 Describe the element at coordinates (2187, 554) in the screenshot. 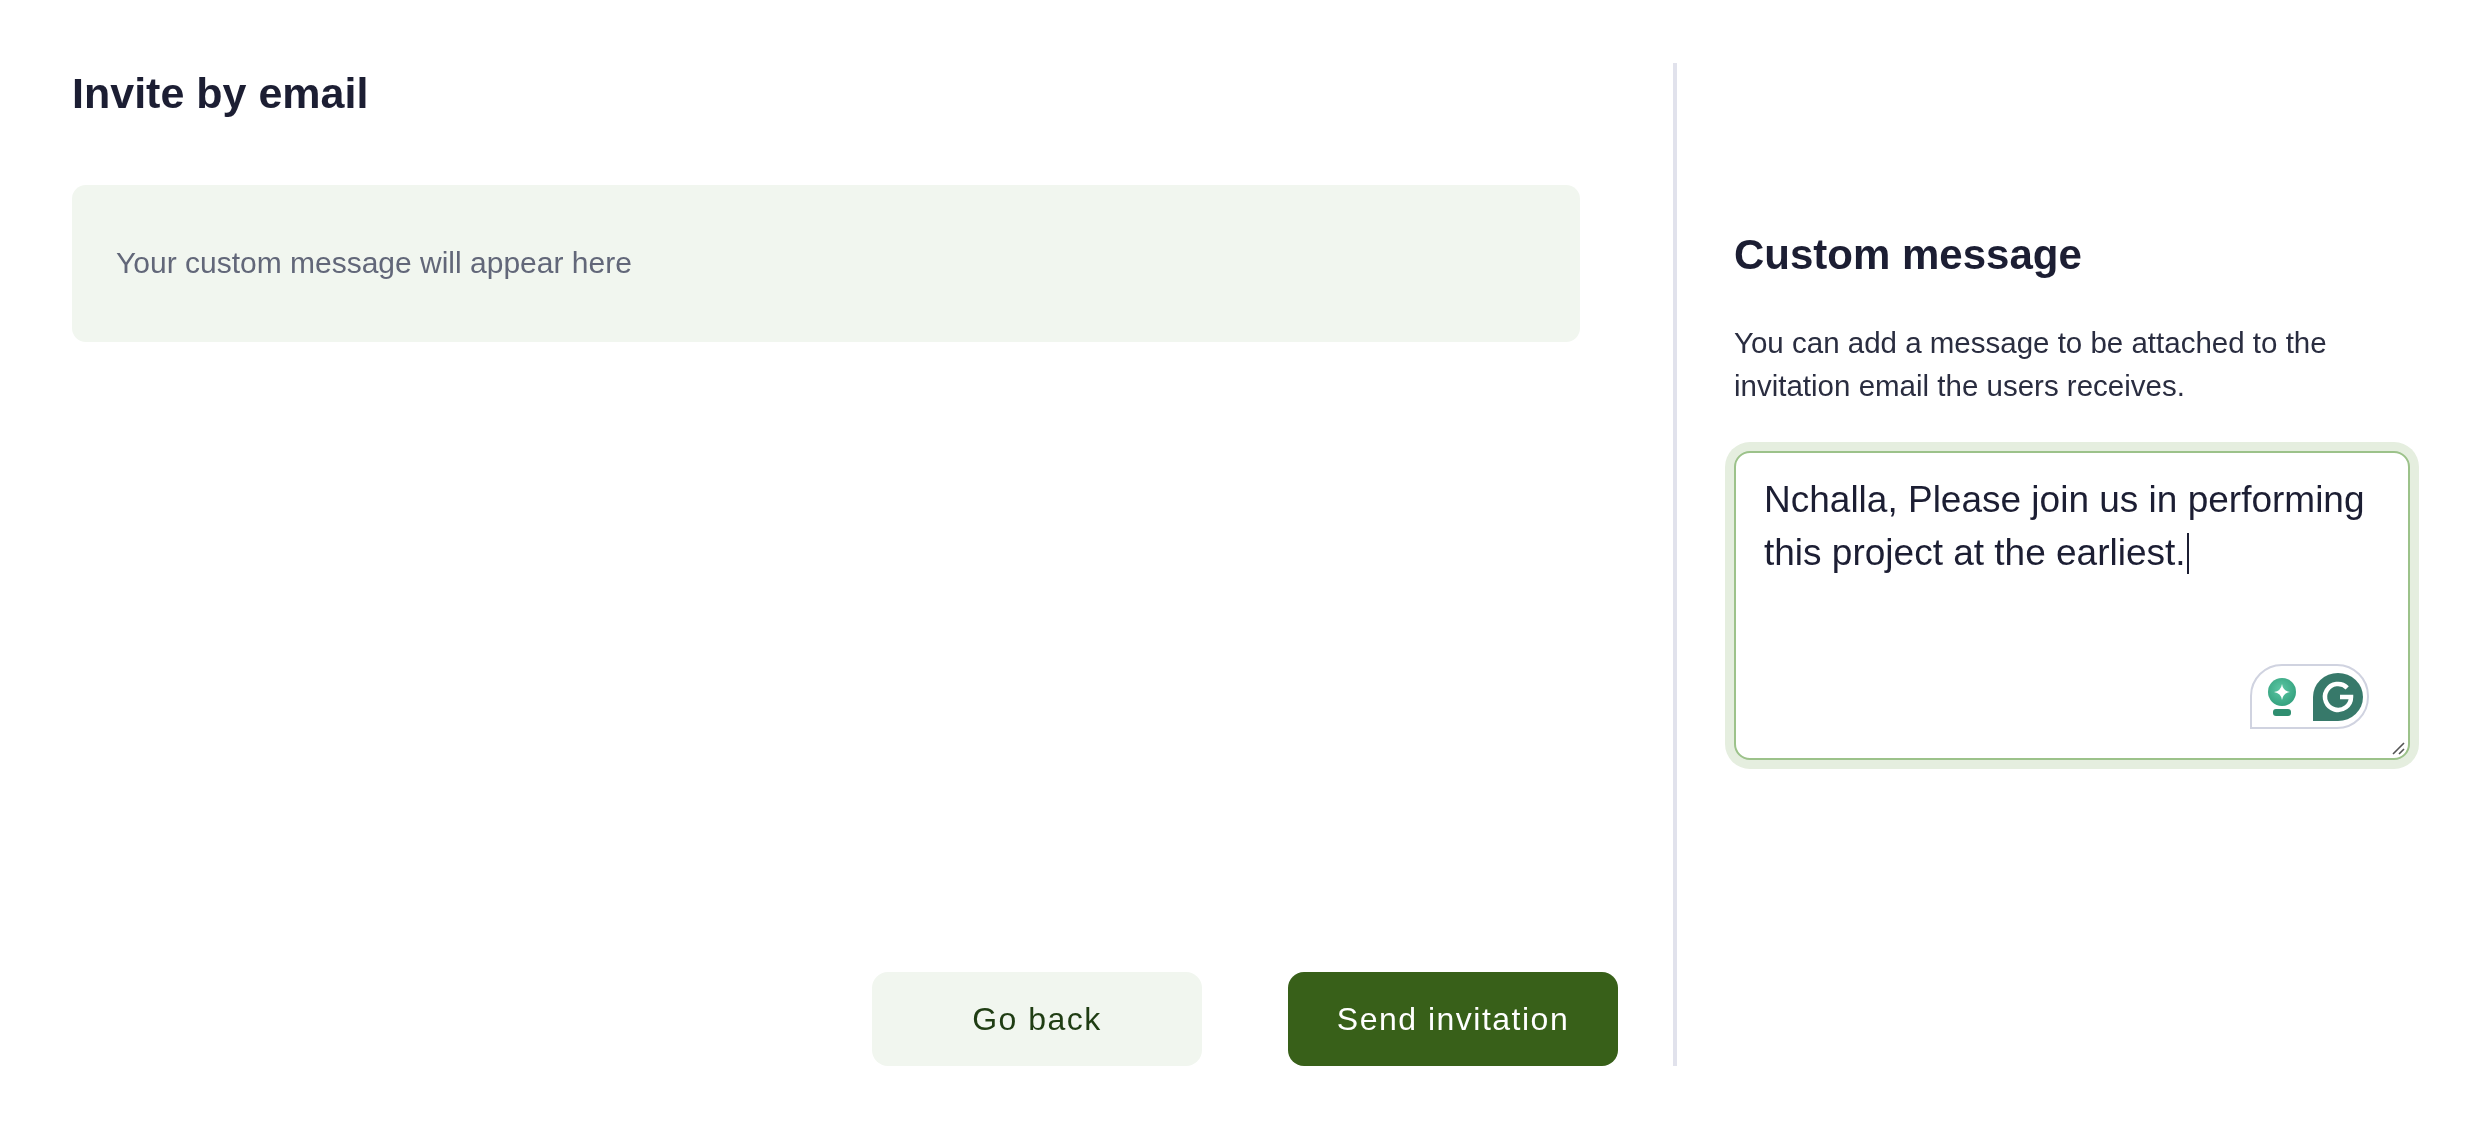

I see `text-caret-icon` at that location.